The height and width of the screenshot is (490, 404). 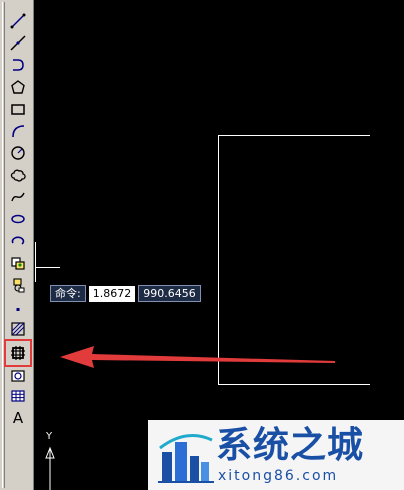 I want to click on line-tool, so click(x=18, y=21).